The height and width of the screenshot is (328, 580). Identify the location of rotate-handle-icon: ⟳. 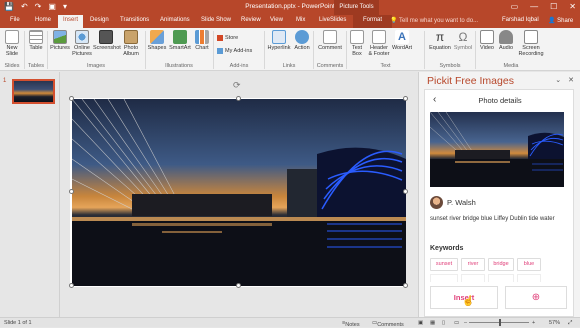
(237, 85).